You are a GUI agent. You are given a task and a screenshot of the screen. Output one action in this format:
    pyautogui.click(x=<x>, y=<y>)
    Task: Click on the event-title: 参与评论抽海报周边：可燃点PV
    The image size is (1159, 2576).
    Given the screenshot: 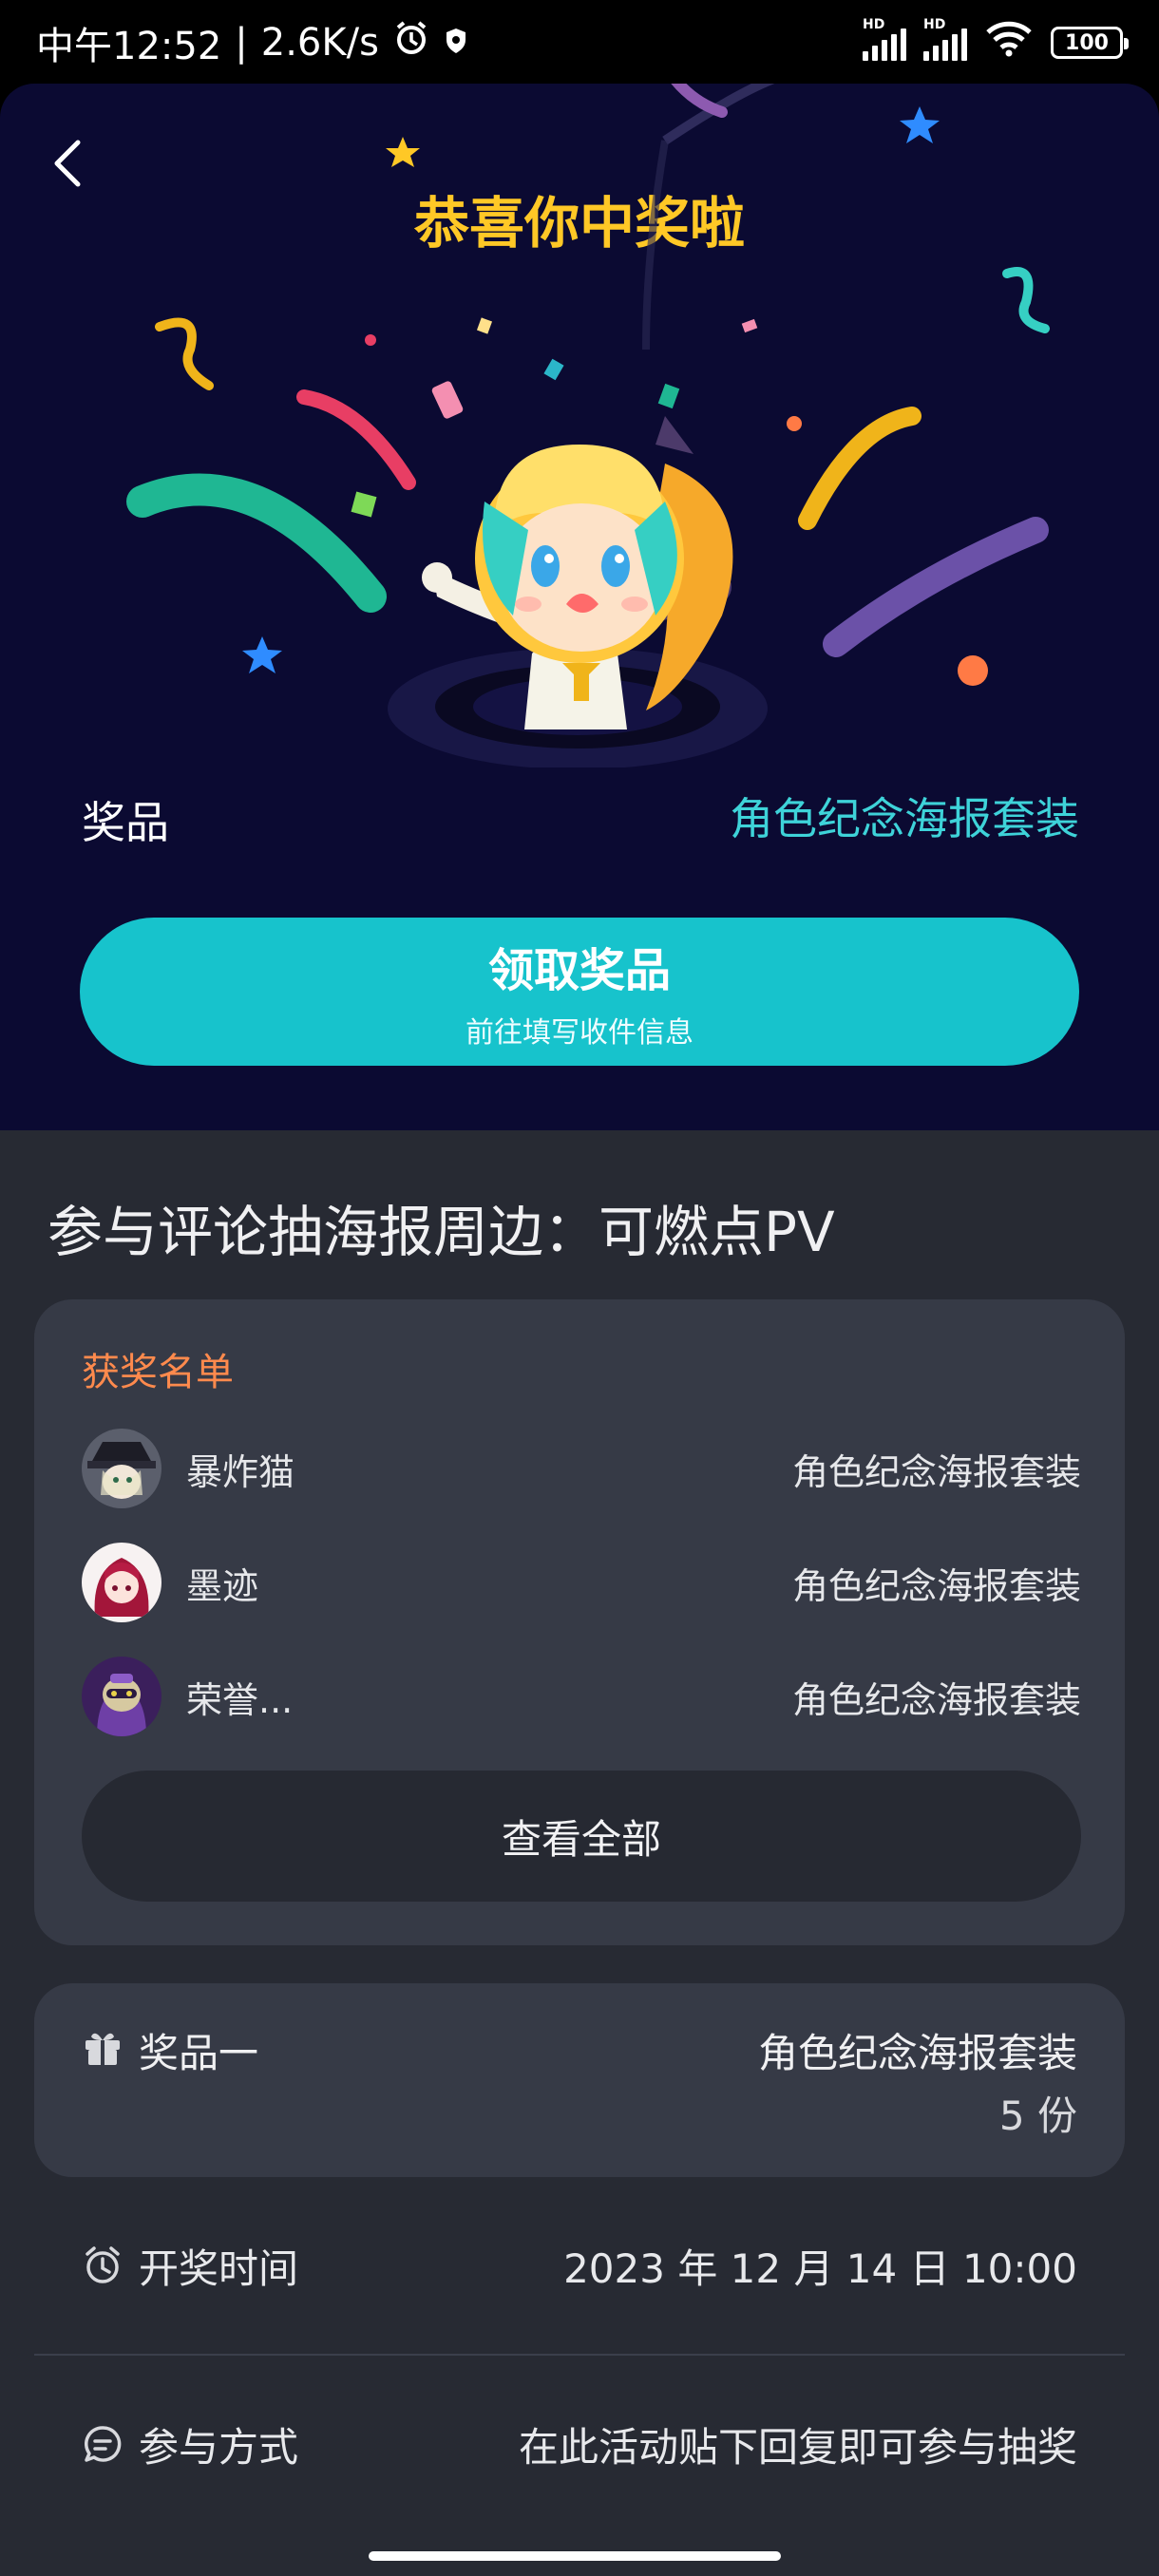 What is the action you would take?
    pyautogui.click(x=441, y=1232)
    